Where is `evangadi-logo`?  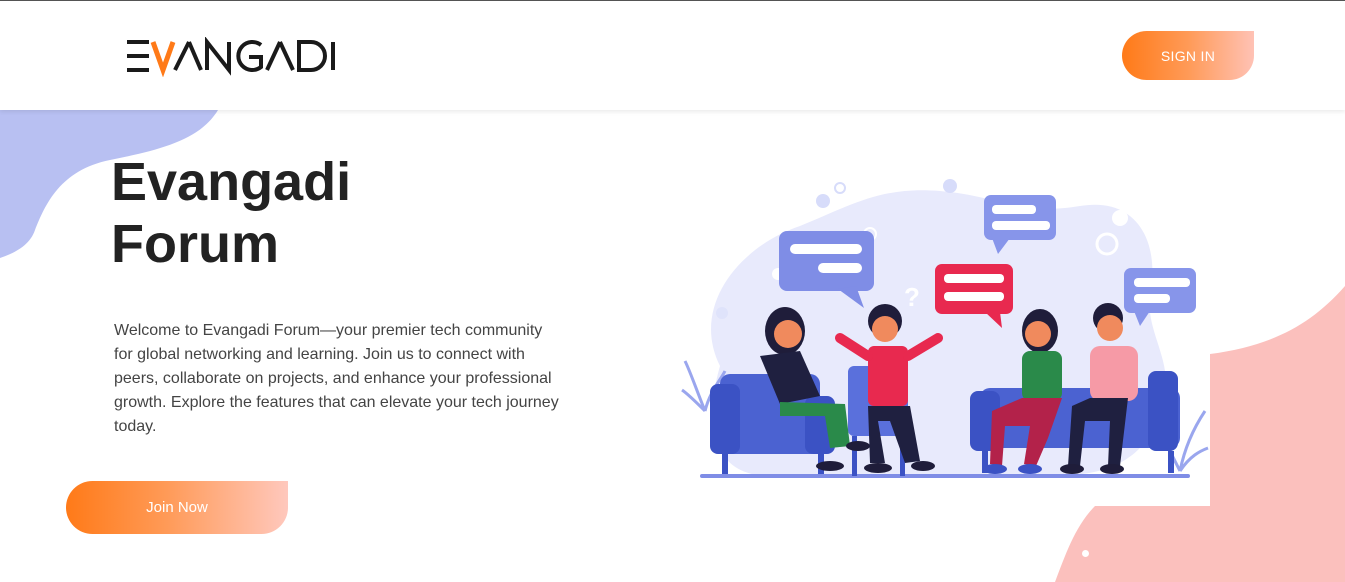
evangadi-logo is located at coordinates (231, 57).